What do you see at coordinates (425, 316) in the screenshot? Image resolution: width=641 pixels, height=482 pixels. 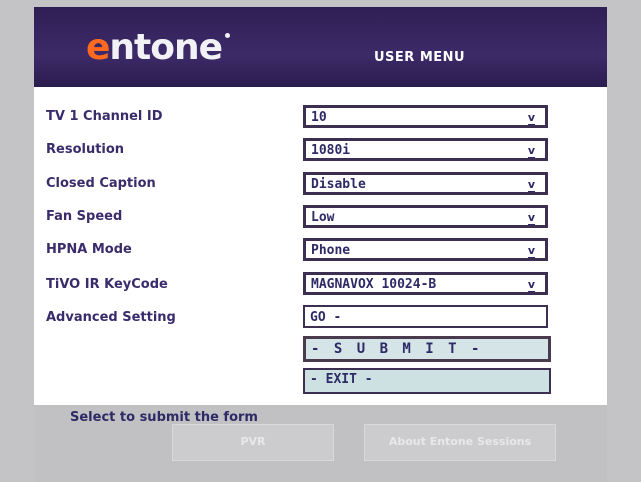 I see `advanced-setting-go-button: GO -` at bounding box center [425, 316].